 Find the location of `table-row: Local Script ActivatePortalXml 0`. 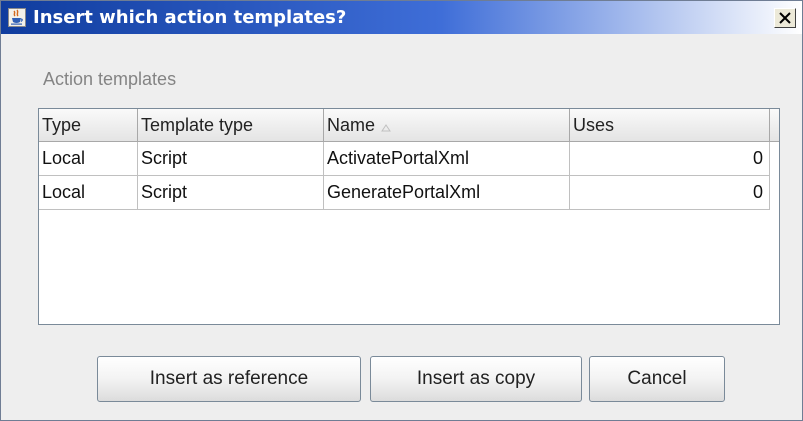

table-row: Local Script ActivatePortalXml 0 is located at coordinates (409, 159).